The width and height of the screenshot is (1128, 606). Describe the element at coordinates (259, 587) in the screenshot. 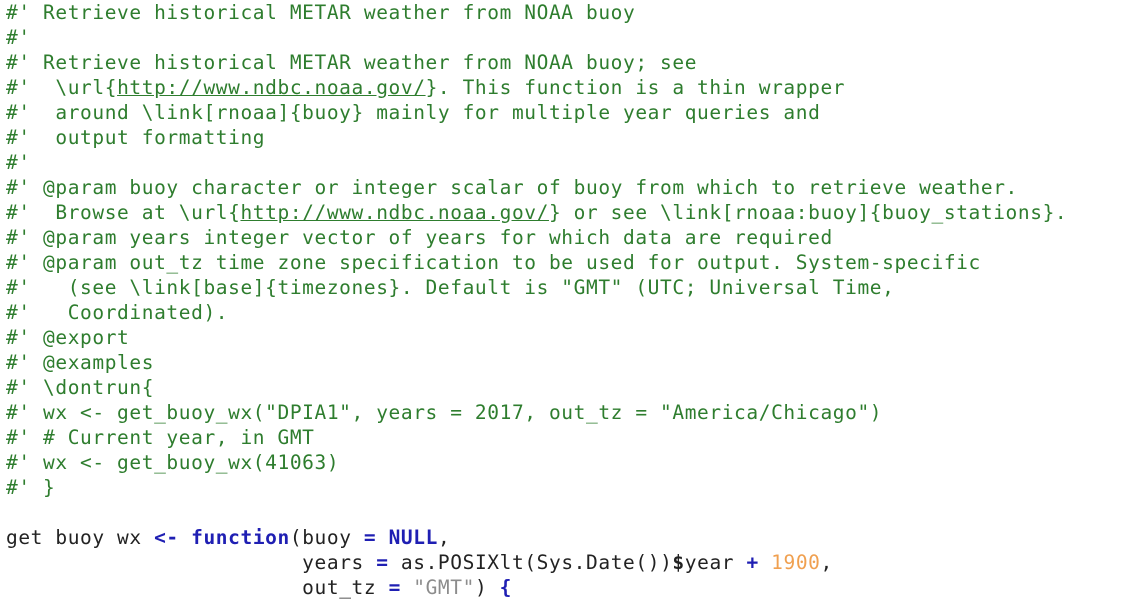

I see `code-line: out_tz = "GMT") {` at that location.